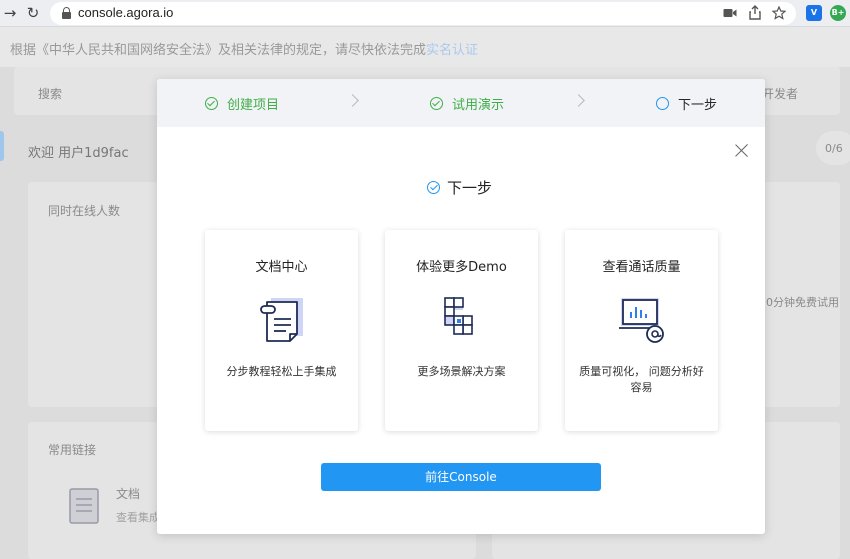  What do you see at coordinates (78, 153) in the screenshot?
I see `welcome-text: 欢迎 用户1d9fac` at bounding box center [78, 153].